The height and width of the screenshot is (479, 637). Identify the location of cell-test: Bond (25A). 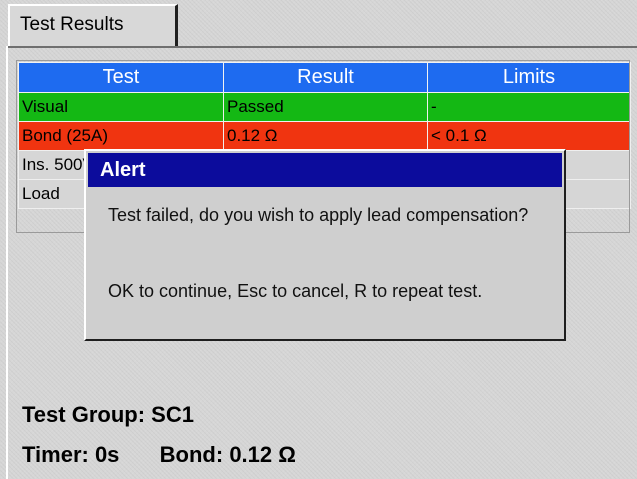
(121, 136).